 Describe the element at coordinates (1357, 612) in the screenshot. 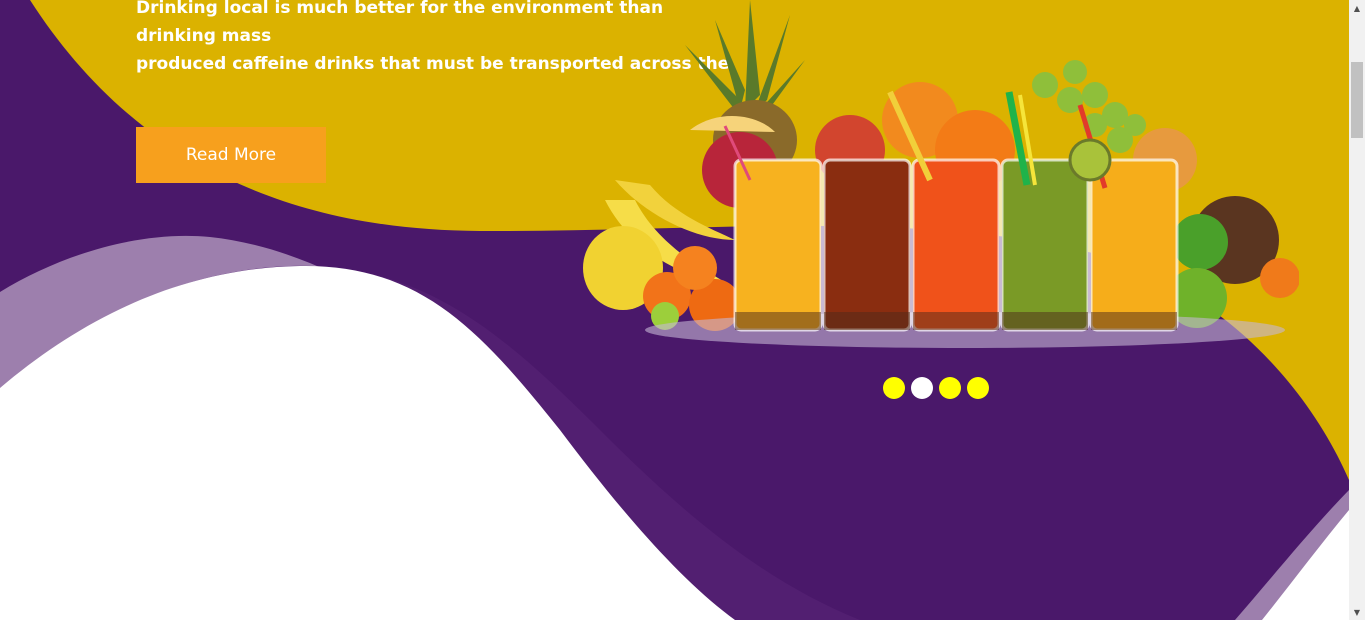

I see `scroll-down-arrow-icon: ▼` at that location.